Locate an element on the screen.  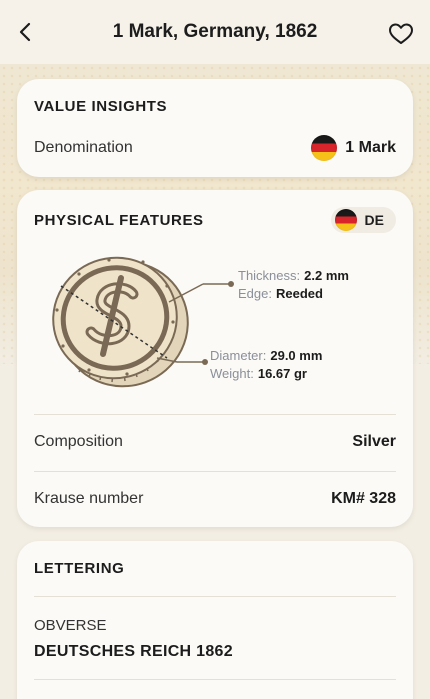
top-bar: 1 Mark, Germany, 1862 is located at coordinates (215, 32).